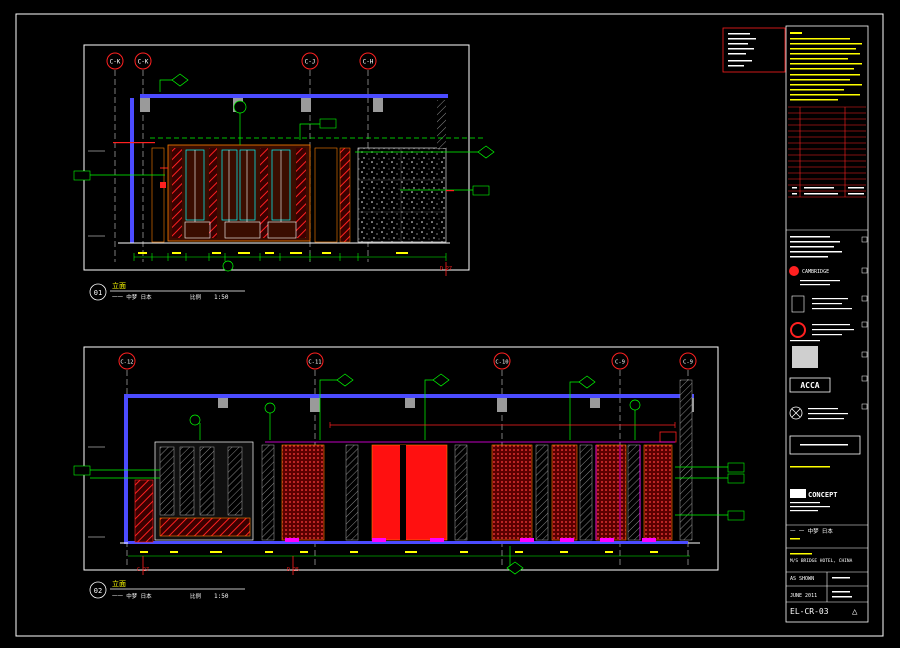 Image resolution: width=900 pixels, height=648 pixels. Describe the element at coordinates (261, 105) in the screenshot. I see `view-01-beams` at that location.